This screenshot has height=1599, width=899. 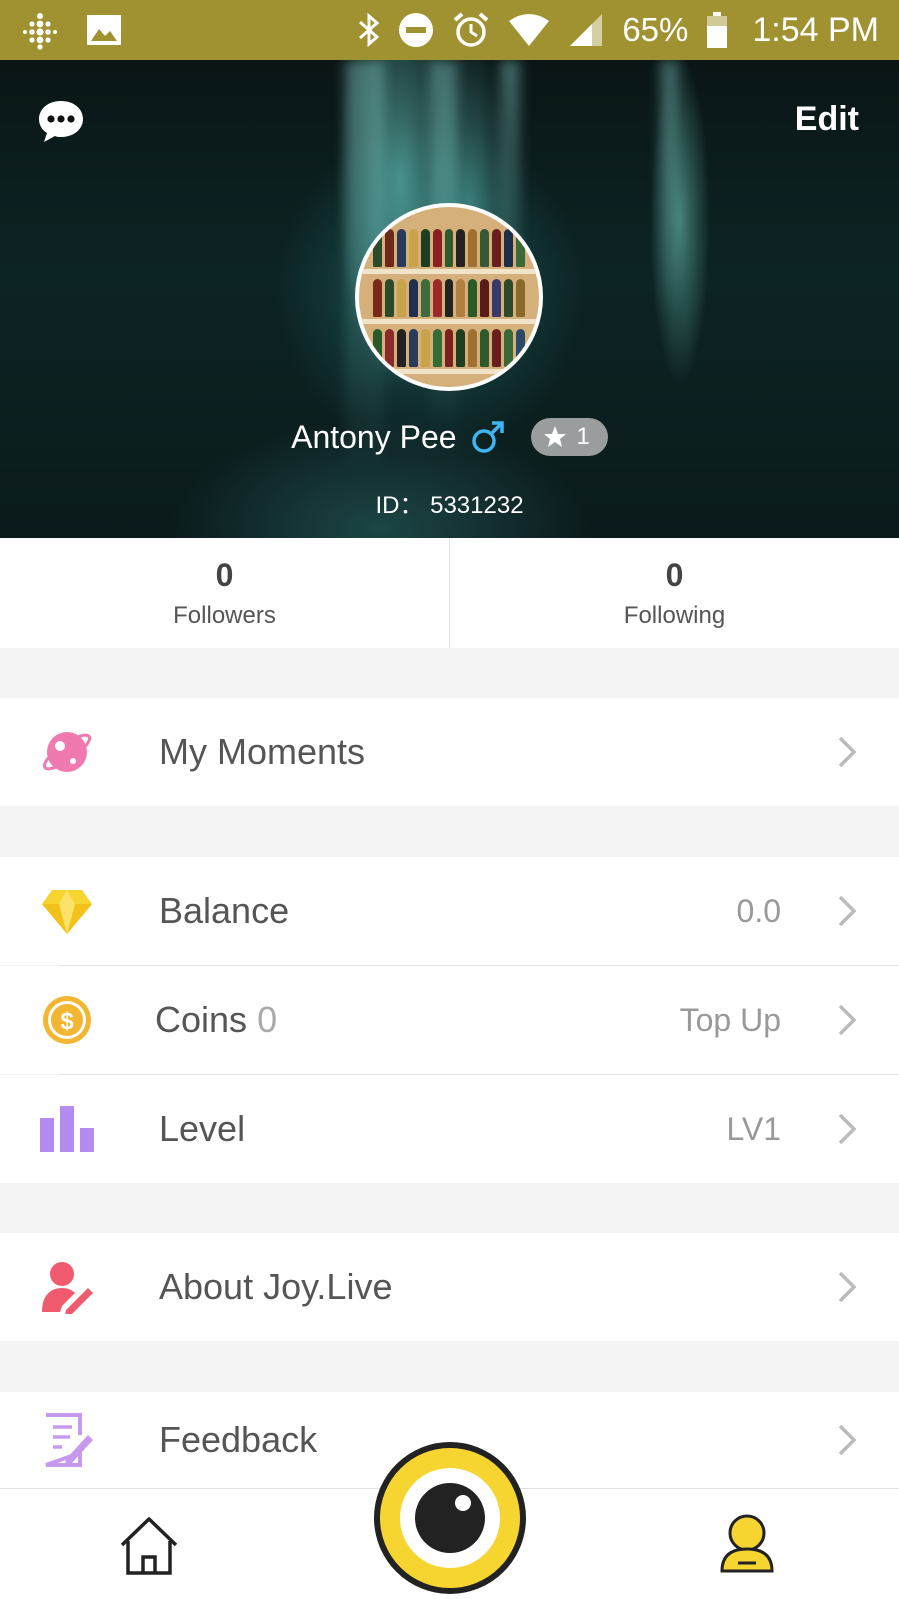 What do you see at coordinates (717, 30) in the screenshot?
I see `battery-icon` at bounding box center [717, 30].